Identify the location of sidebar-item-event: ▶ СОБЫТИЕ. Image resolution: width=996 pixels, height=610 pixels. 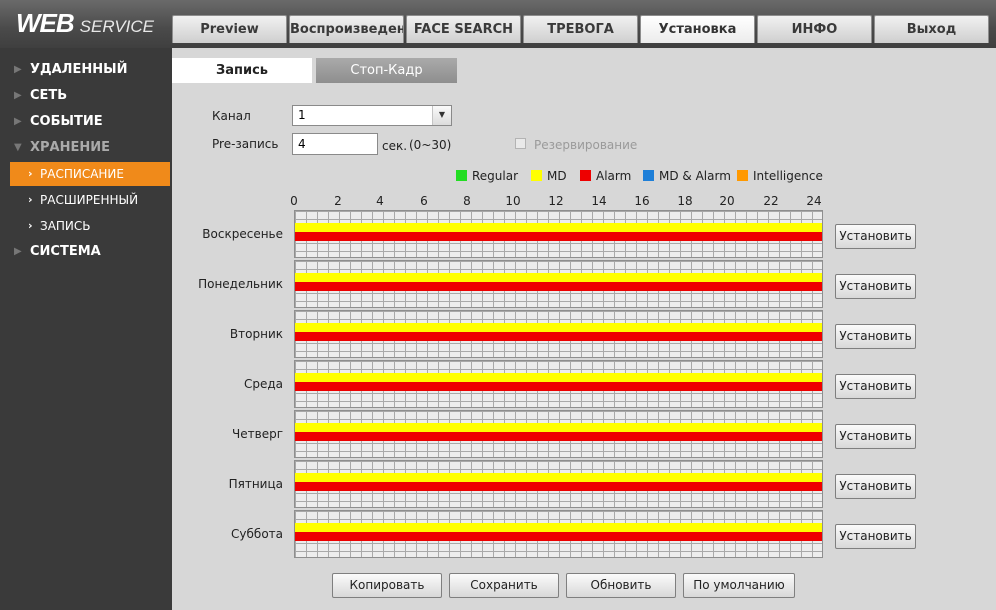
(86, 122).